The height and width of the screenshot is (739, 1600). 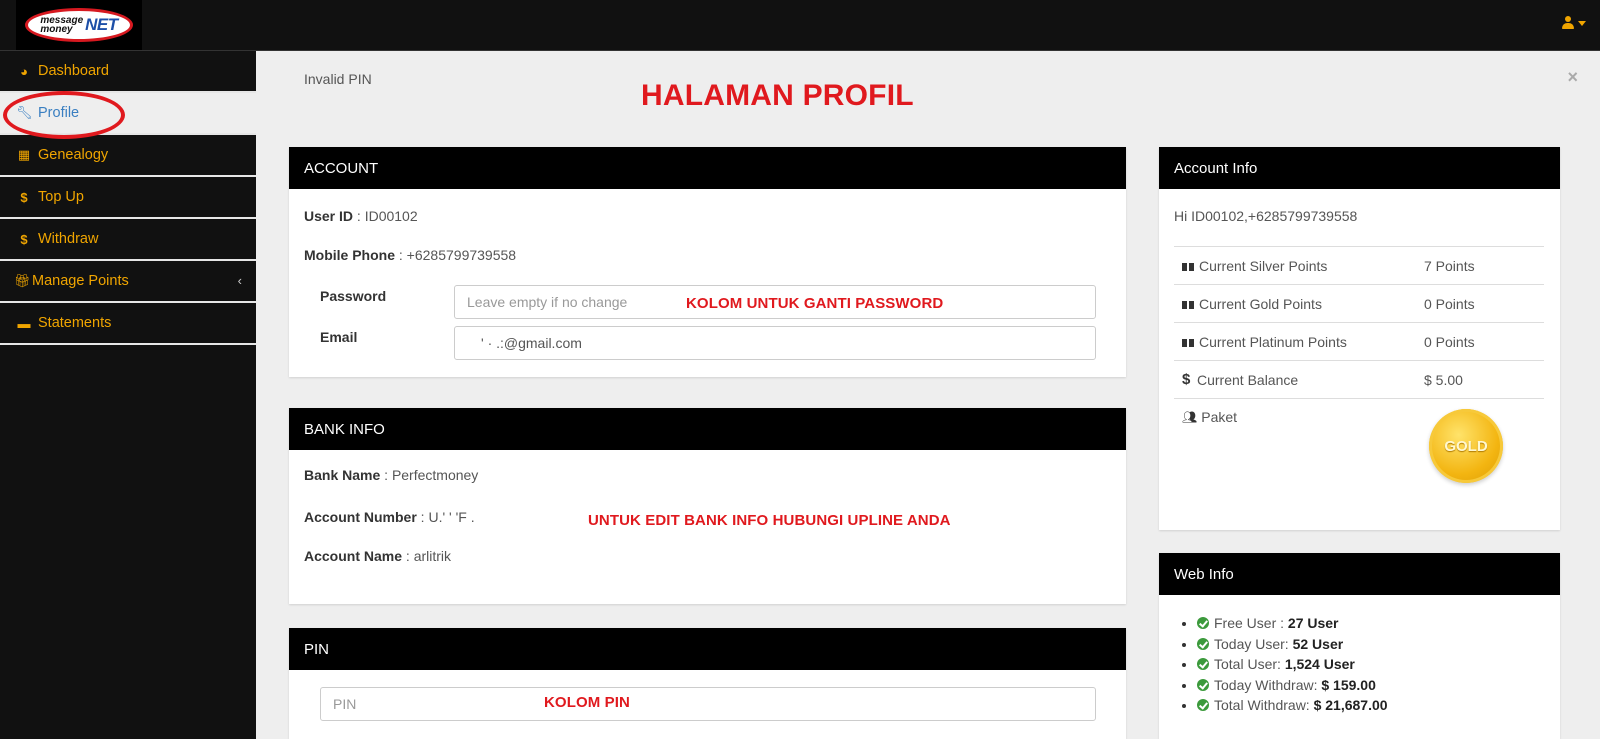 I want to click on sidebar-item-label: Manage Points, so click(x=80, y=281).